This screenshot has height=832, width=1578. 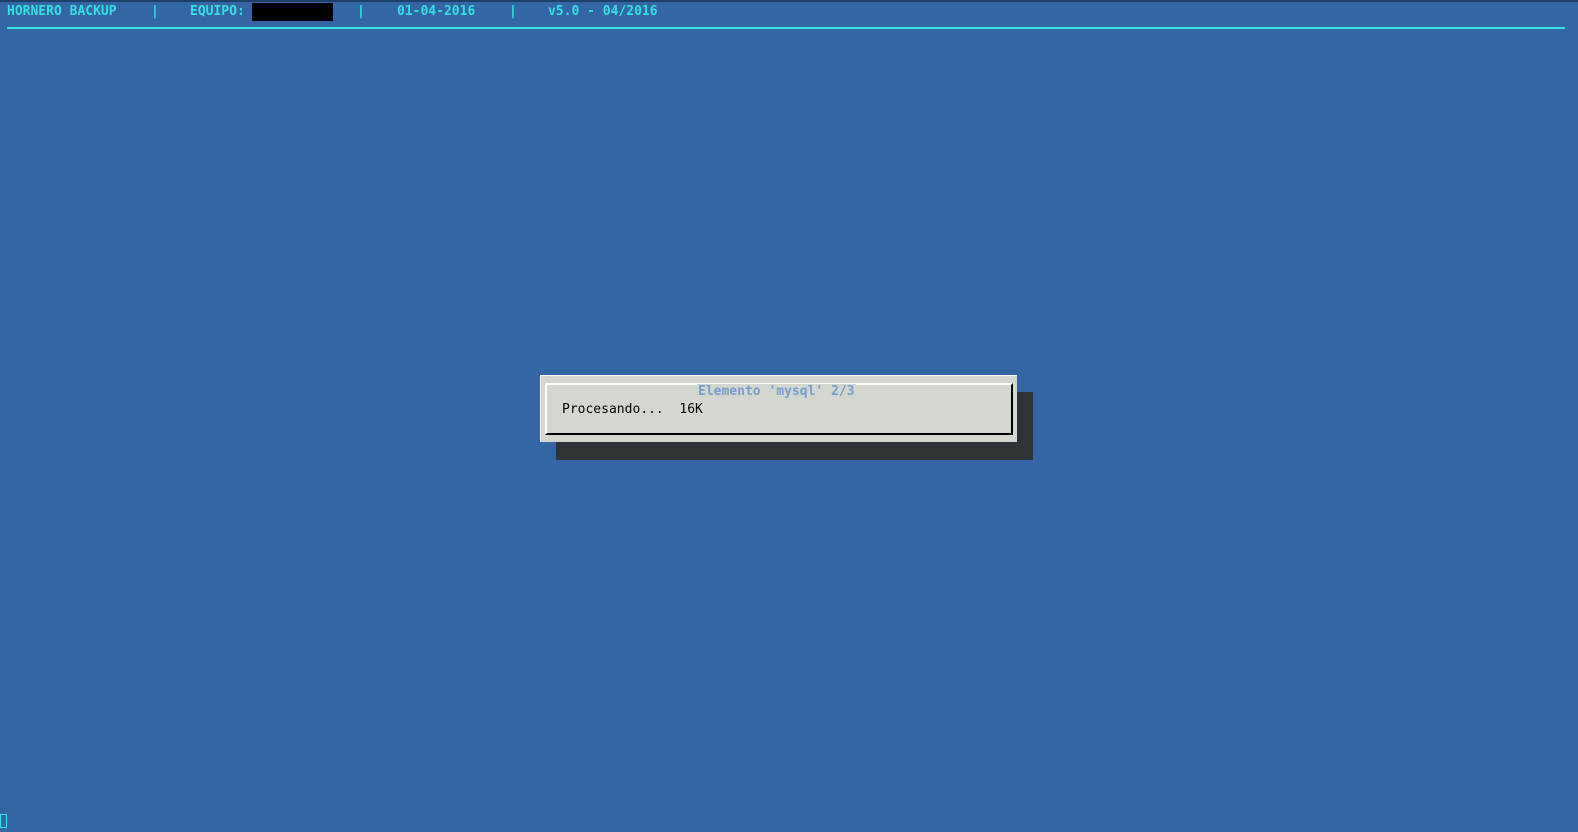 I want to click on header-version: v5.0 - 04/2016, so click(x=603, y=11).